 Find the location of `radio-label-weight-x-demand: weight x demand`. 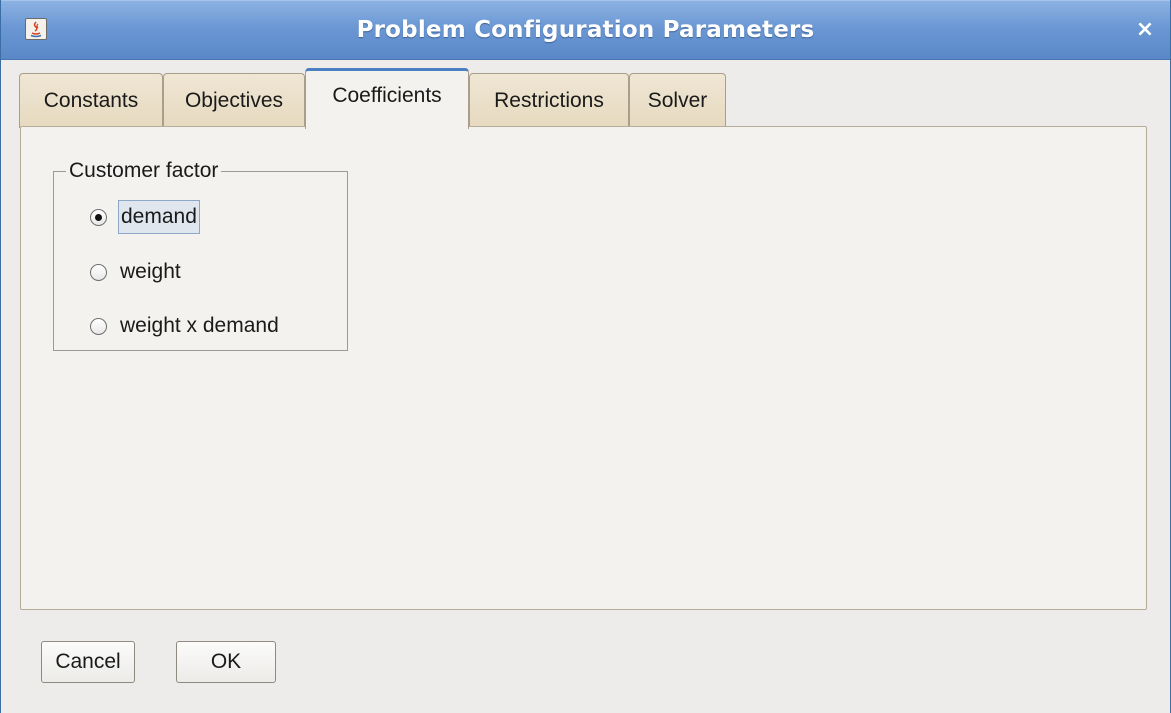

radio-label-weight-x-demand: weight x demand is located at coordinates (199, 326).